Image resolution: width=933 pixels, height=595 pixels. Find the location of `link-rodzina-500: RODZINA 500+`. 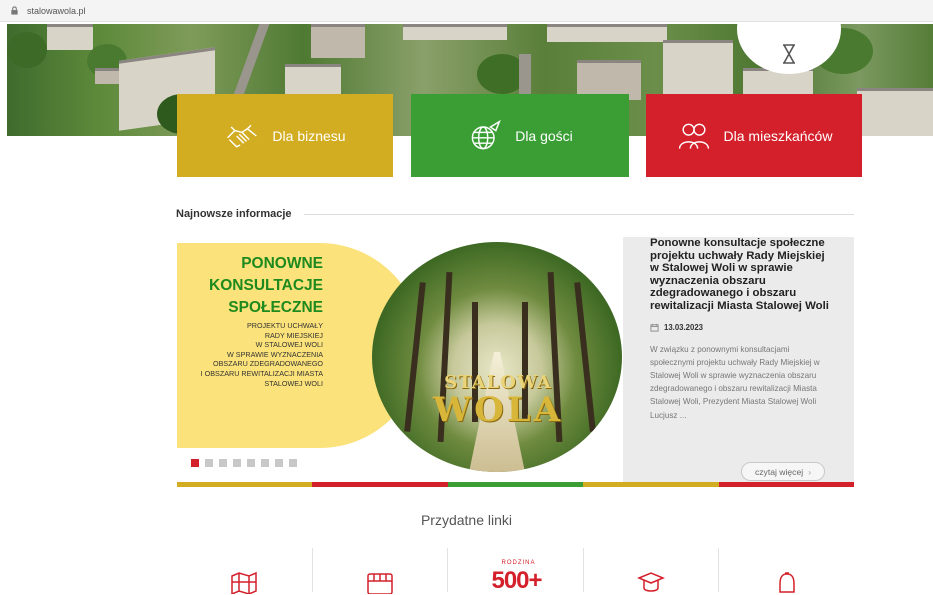

link-rodzina-500: RODZINA 500+ is located at coordinates (516, 571).